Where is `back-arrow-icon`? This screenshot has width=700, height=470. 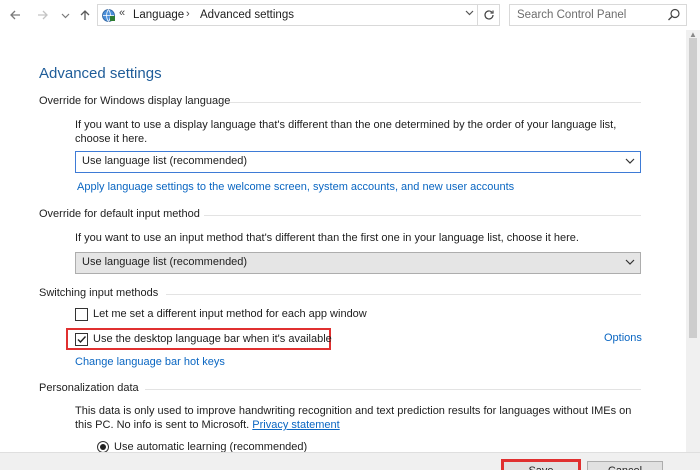
back-arrow-icon is located at coordinates (15, 15).